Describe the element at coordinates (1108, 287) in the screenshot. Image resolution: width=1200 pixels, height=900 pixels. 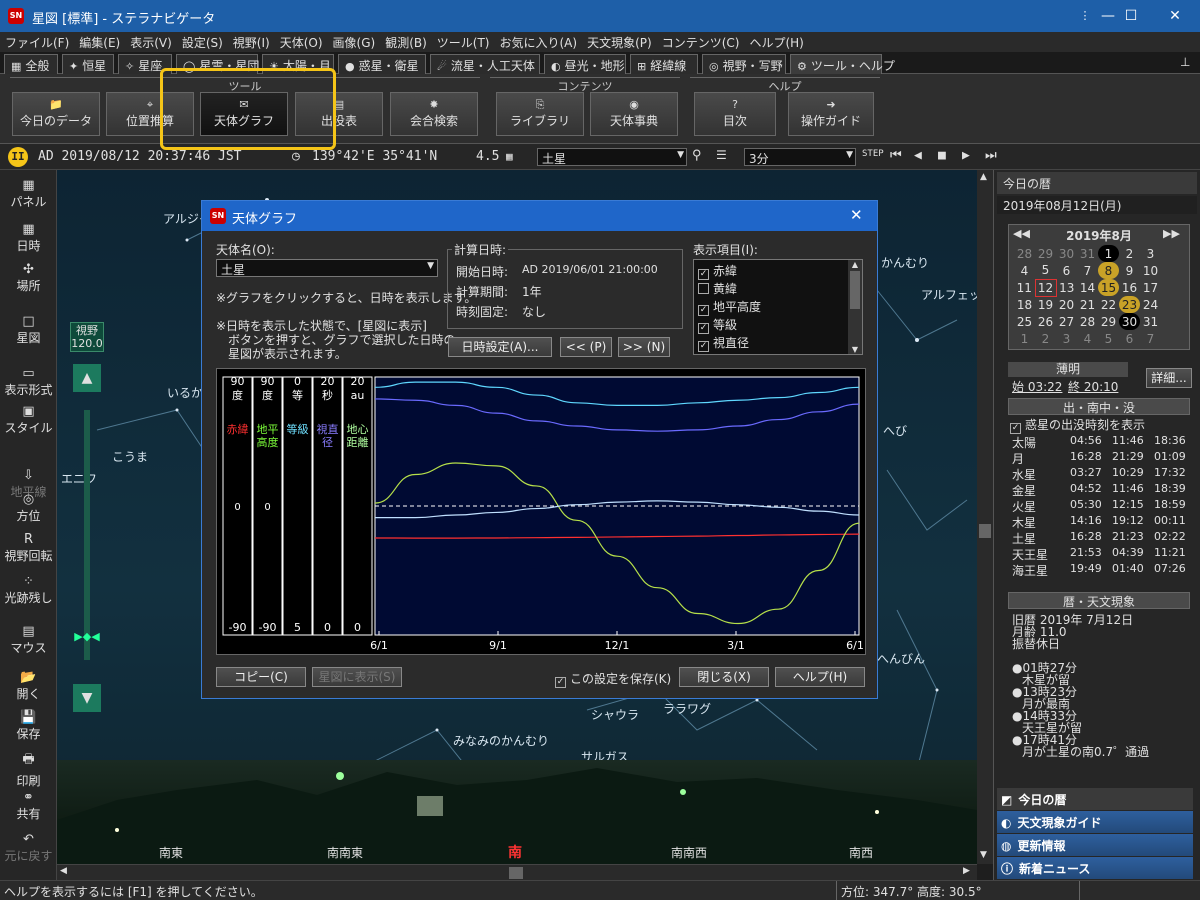
I see `calendar-day: 15` at that location.